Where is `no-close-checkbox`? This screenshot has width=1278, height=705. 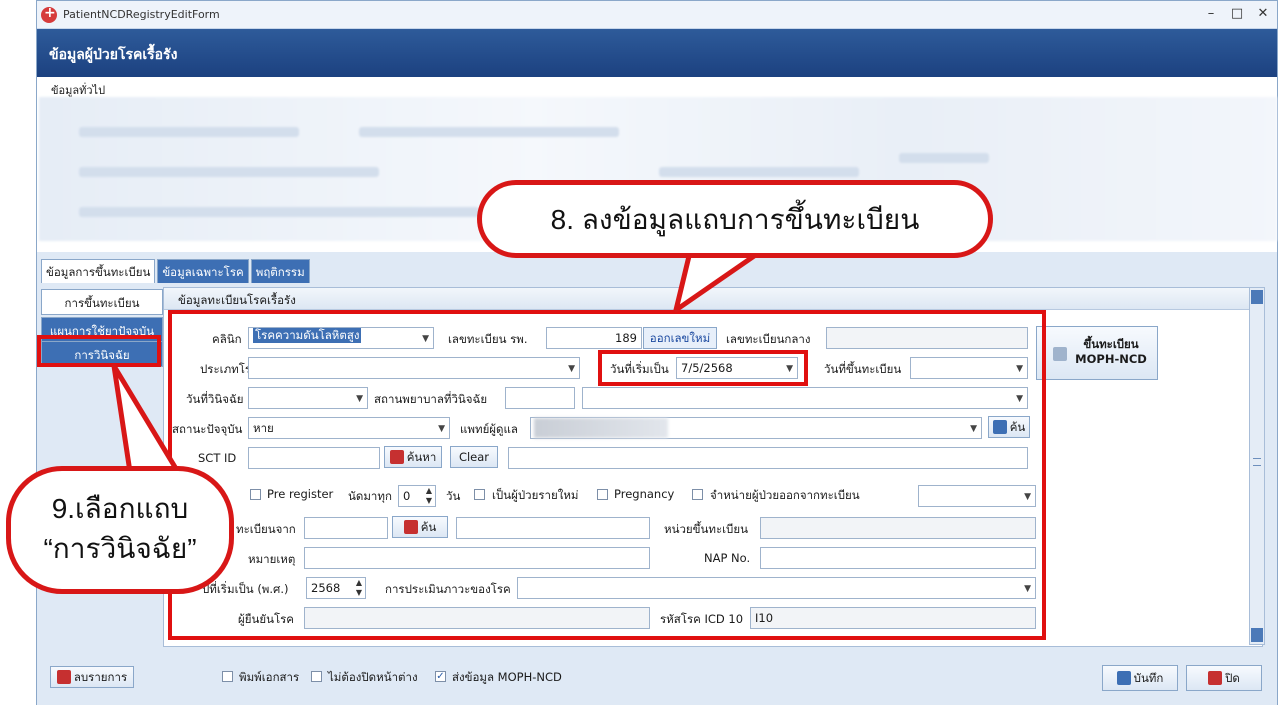
no-close-checkbox is located at coordinates (316, 676).